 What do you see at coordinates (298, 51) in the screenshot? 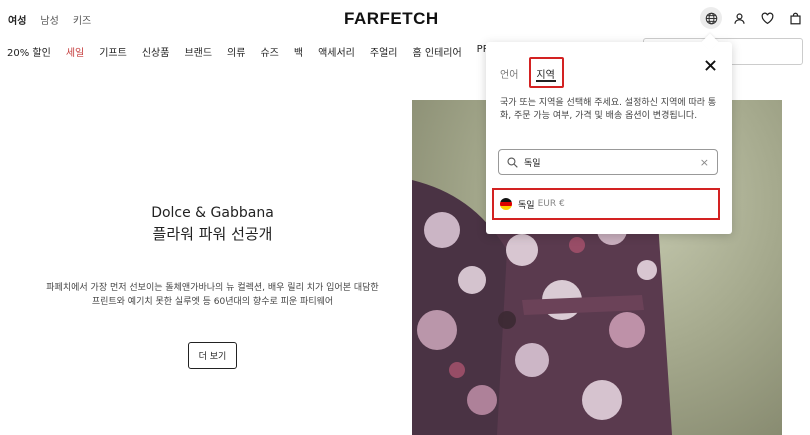
I see `nav-item-bags: 백` at bounding box center [298, 51].